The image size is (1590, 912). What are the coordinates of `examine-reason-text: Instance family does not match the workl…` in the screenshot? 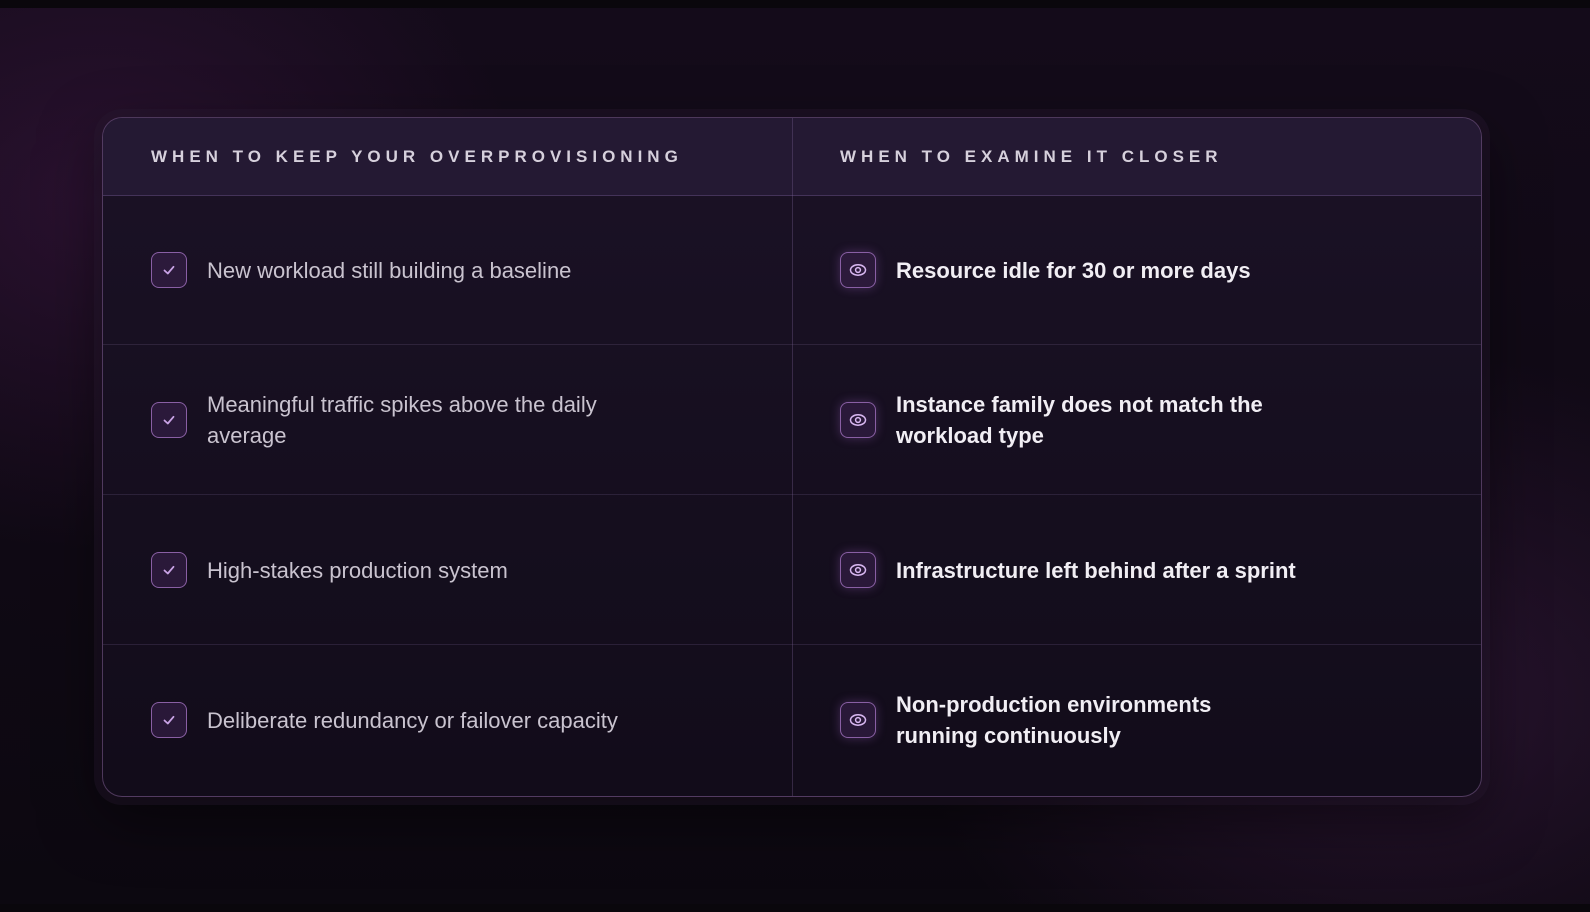 It's located at (1079, 420).